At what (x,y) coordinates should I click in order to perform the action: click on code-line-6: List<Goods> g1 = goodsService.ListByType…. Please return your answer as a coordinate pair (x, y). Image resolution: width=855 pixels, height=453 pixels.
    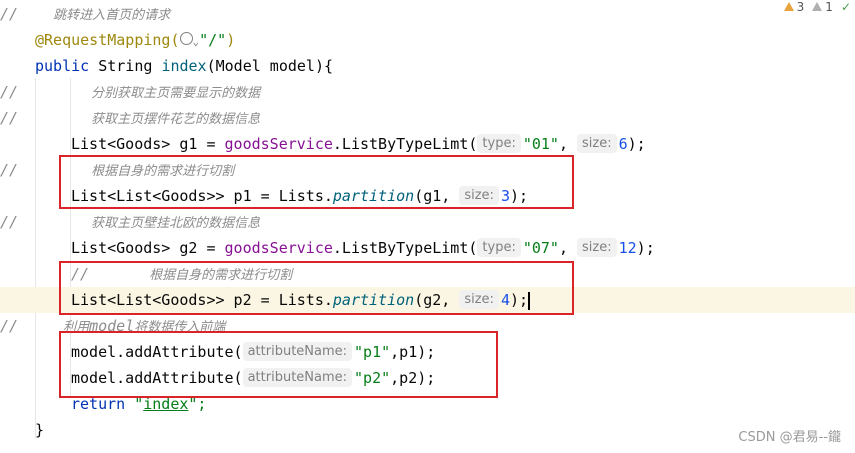
    Looking at the image, I should click on (427, 144).